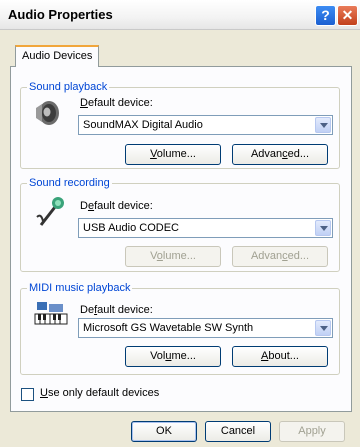  I want to click on recording-default-device-label: Default device:, so click(116, 206).